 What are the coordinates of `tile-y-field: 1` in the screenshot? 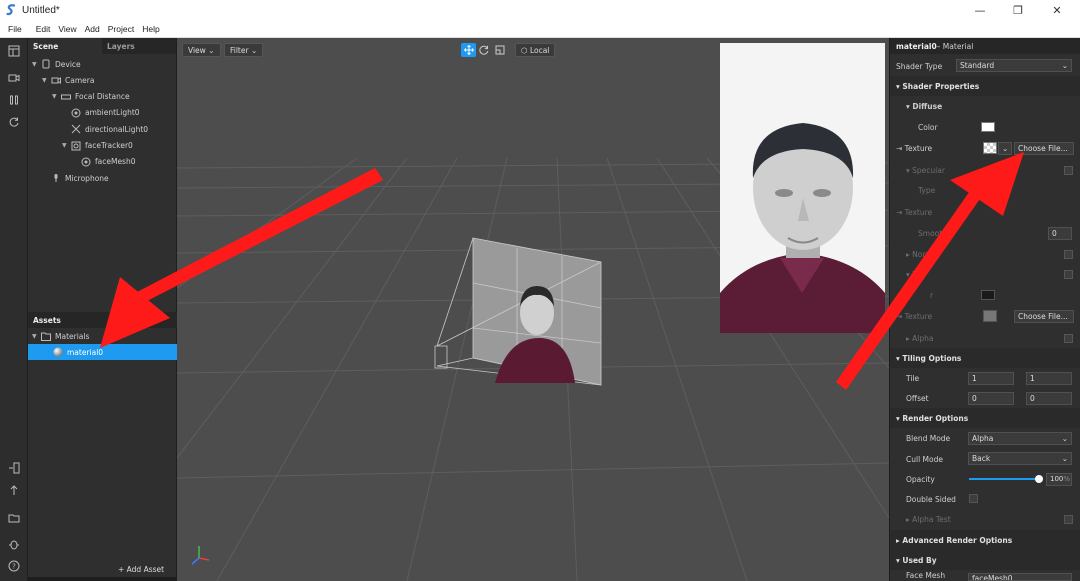 It's located at (1049, 378).